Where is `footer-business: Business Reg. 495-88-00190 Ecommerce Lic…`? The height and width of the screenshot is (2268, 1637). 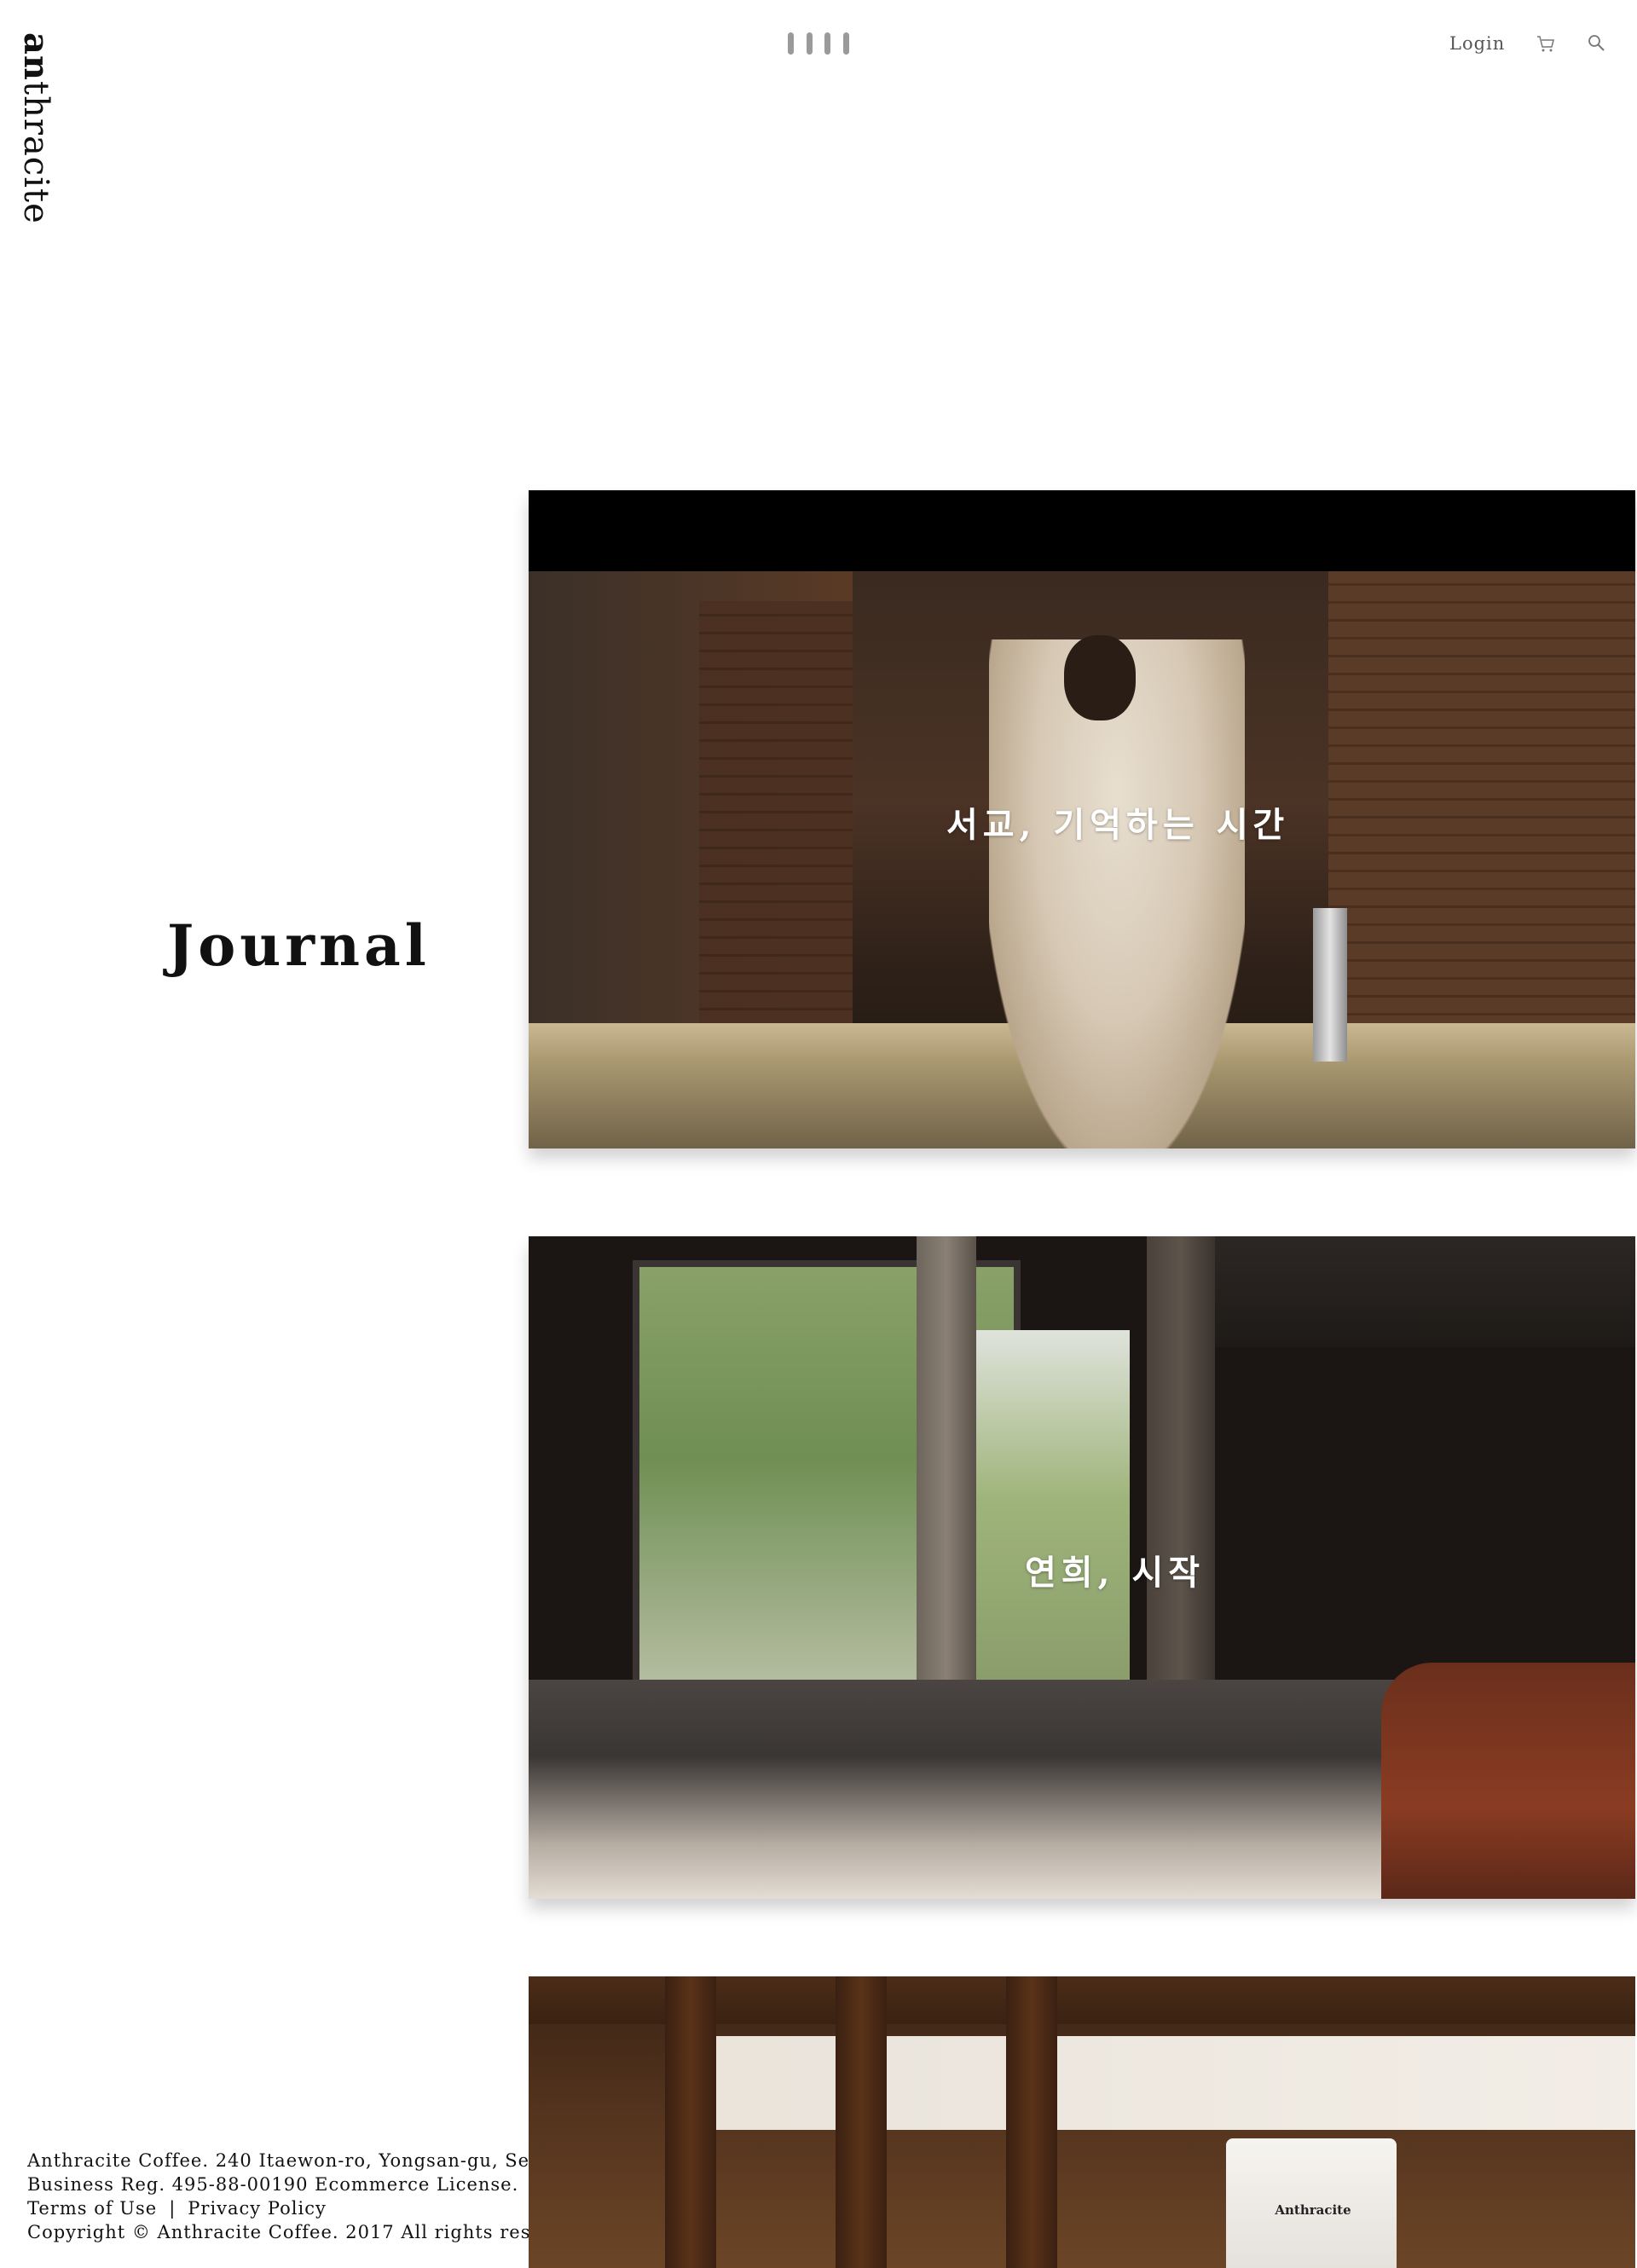
footer-business: Business Reg. 495-88-00190 Ecommerce Lic… is located at coordinates (273, 2184).